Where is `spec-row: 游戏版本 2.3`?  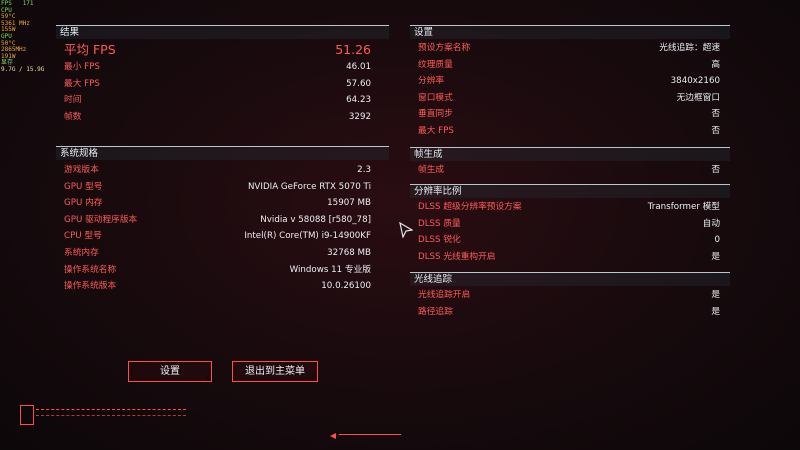
spec-row: 游戏版本 2.3 is located at coordinates (222, 170).